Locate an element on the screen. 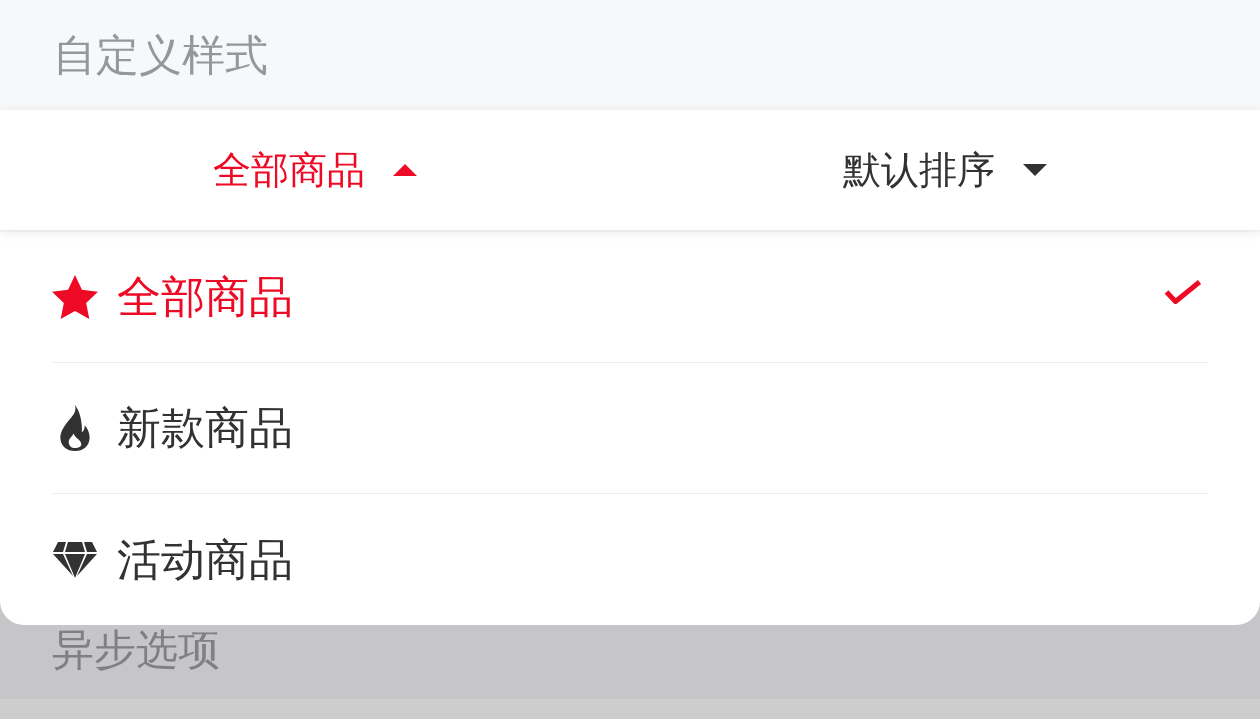 The image size is (1260, 719). caret-up-icon is located at coordinates (405, 170).